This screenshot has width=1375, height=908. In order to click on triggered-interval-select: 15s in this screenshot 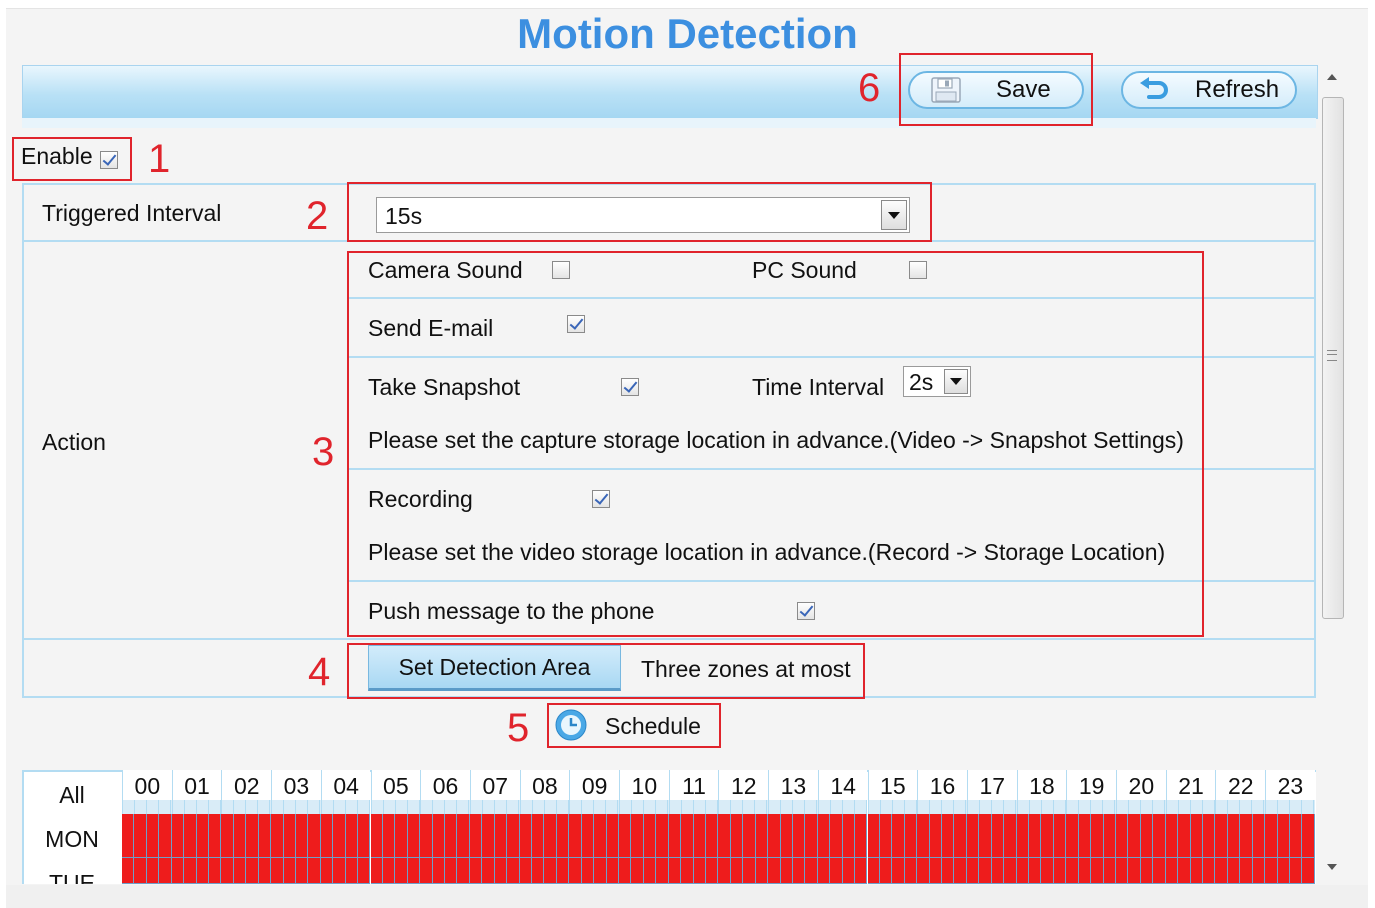, I will do `click(643, 215)`.